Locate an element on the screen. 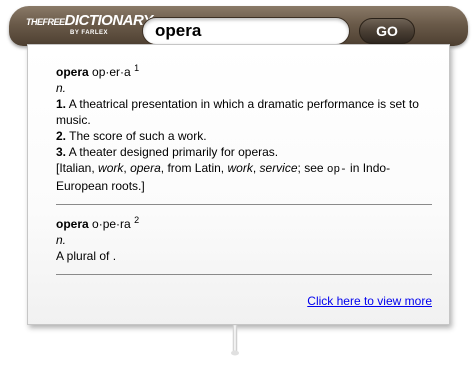  entry-1-heading: opera op·er·a 1 is located at coordinates (244, 72).